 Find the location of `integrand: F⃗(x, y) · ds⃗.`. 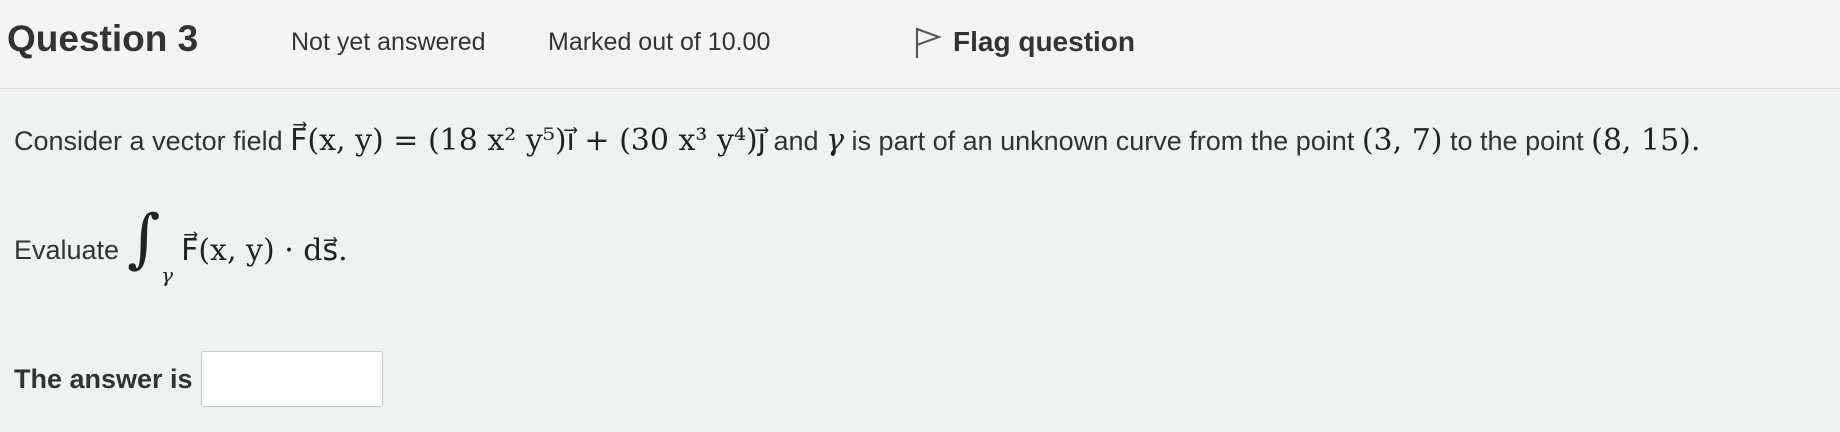

integrand: F⃗(x, y) · ds⃗. is located at coordinates (264, 250).